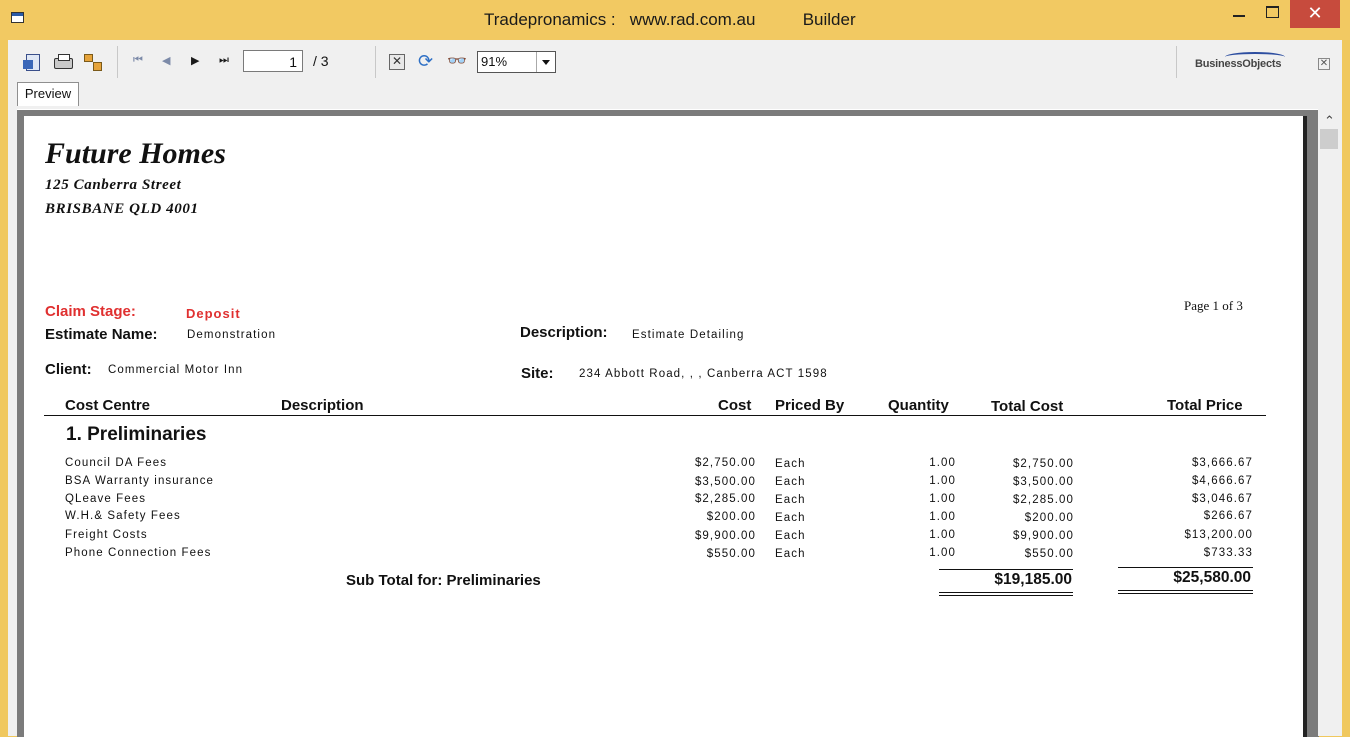 The image size is (1350, 737). Describe the element at coordinates (63, 62) in the screenshot. I see `print-icon` at that location.